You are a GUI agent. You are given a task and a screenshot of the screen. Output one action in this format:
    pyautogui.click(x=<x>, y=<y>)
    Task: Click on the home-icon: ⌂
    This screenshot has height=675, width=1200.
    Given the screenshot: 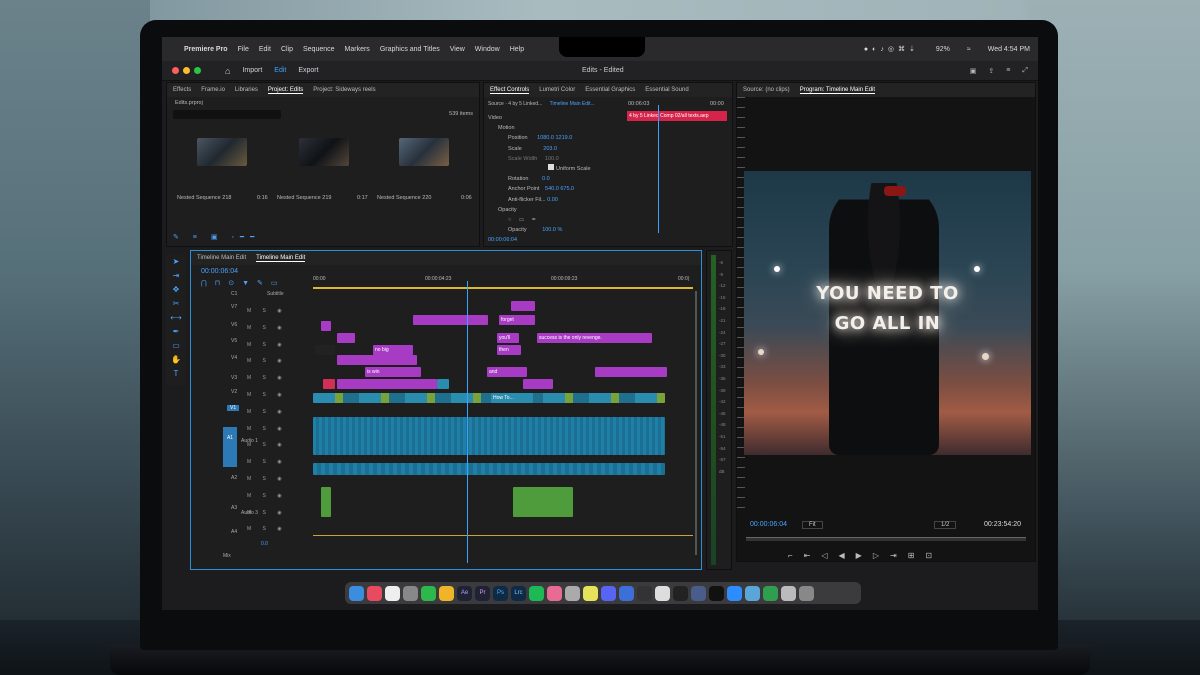 What is the action you would take?
    pyautogui.click(x=227, y=71)
    